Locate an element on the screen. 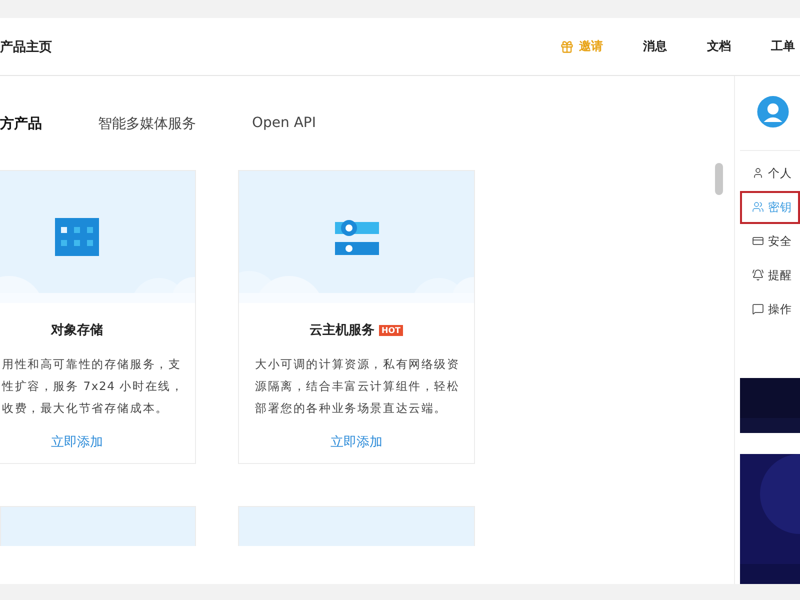  chat-icon is located at coordinates (758, 309).